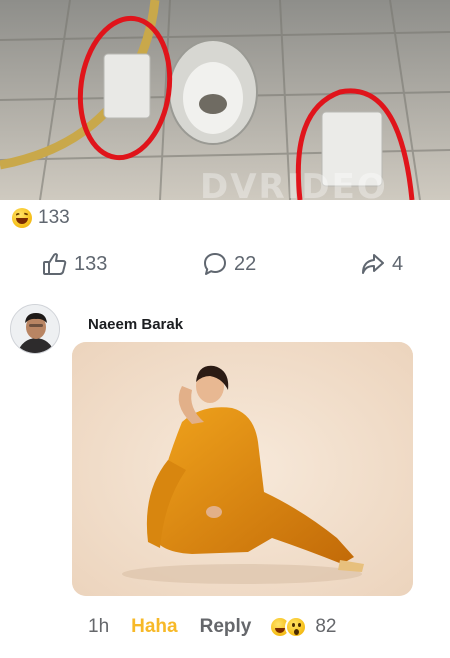  I want to click on share-count: 4, so click(398, 263).